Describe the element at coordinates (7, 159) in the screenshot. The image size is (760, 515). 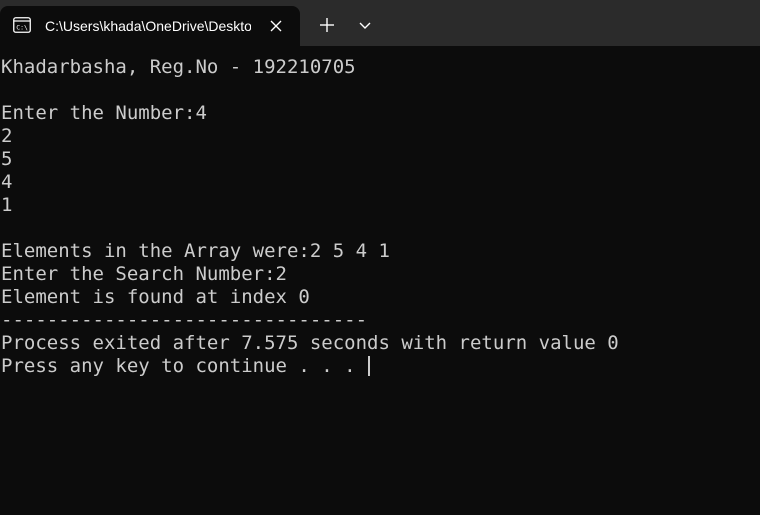
I see `output-line: 5` at that location.